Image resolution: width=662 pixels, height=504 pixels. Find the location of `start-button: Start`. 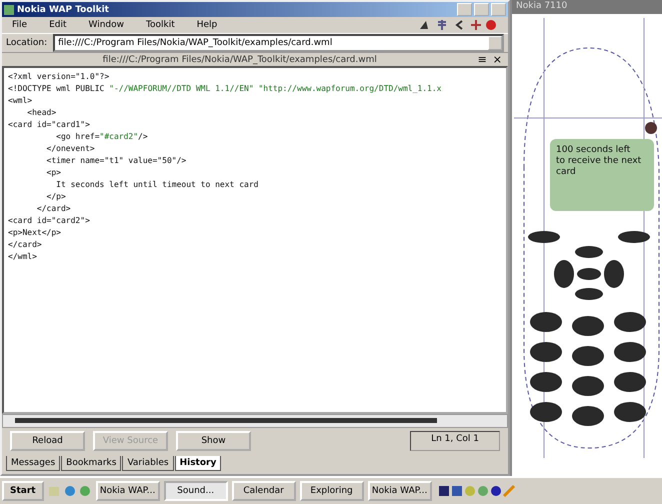

start-button: Start is located at coordinates (23, 491).